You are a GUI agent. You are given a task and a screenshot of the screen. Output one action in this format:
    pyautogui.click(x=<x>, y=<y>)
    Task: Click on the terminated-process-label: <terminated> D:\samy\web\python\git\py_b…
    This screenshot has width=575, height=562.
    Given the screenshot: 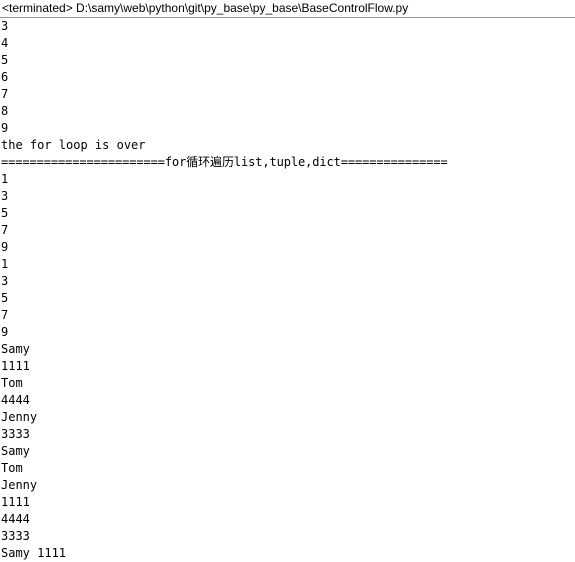 What is the action you would take?
    pyautogui.click(x=205, y=8)
    